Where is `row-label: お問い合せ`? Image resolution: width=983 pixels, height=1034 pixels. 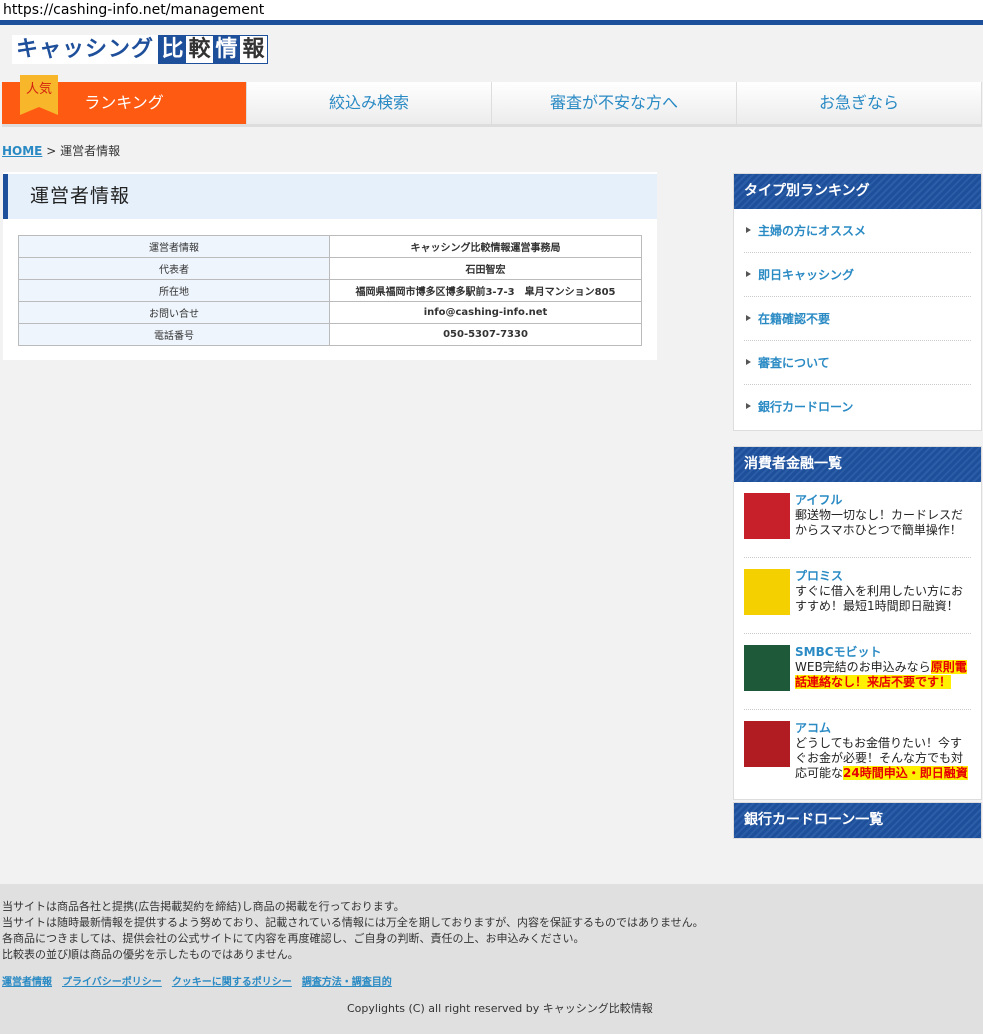
row-label: お問い合せ is located at coordinates (174, 312).